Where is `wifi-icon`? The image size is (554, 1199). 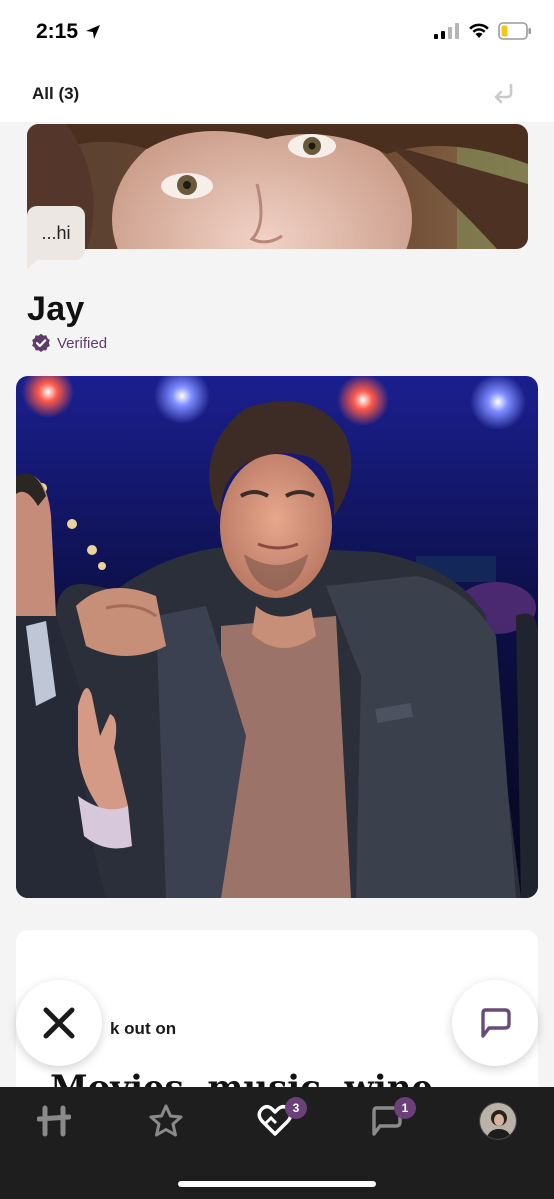
wifi-icon is located at coordinates (479, 30).